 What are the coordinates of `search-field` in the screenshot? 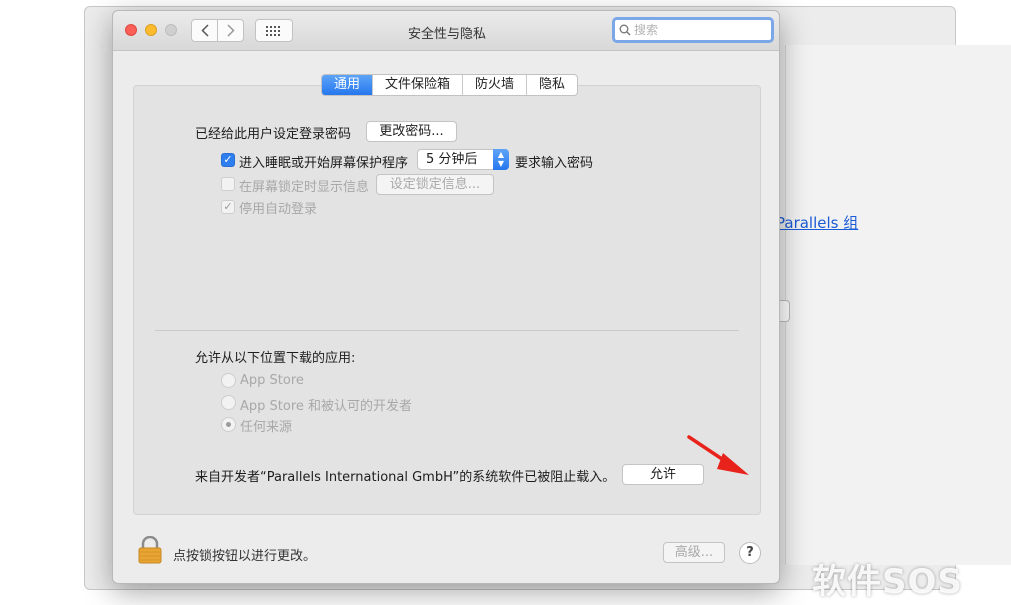 It's located at (693, 30).